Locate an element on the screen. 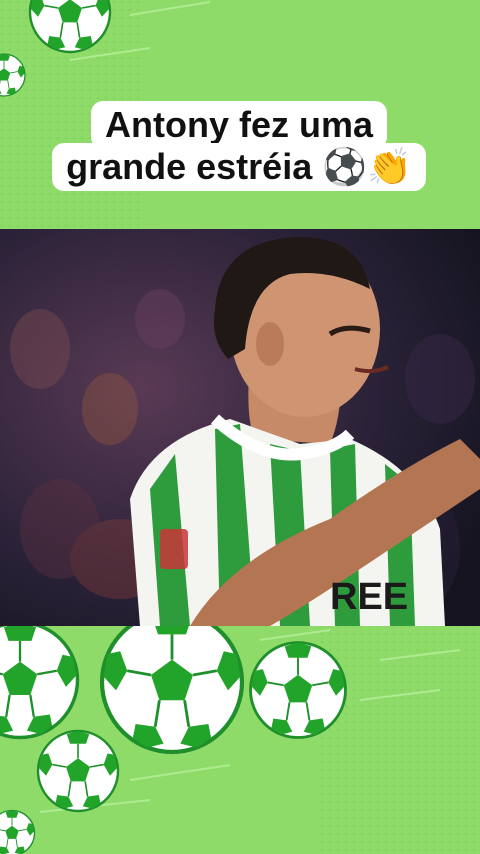  caption-line-1: Antony fez uma is located at coordinates (238, 125).